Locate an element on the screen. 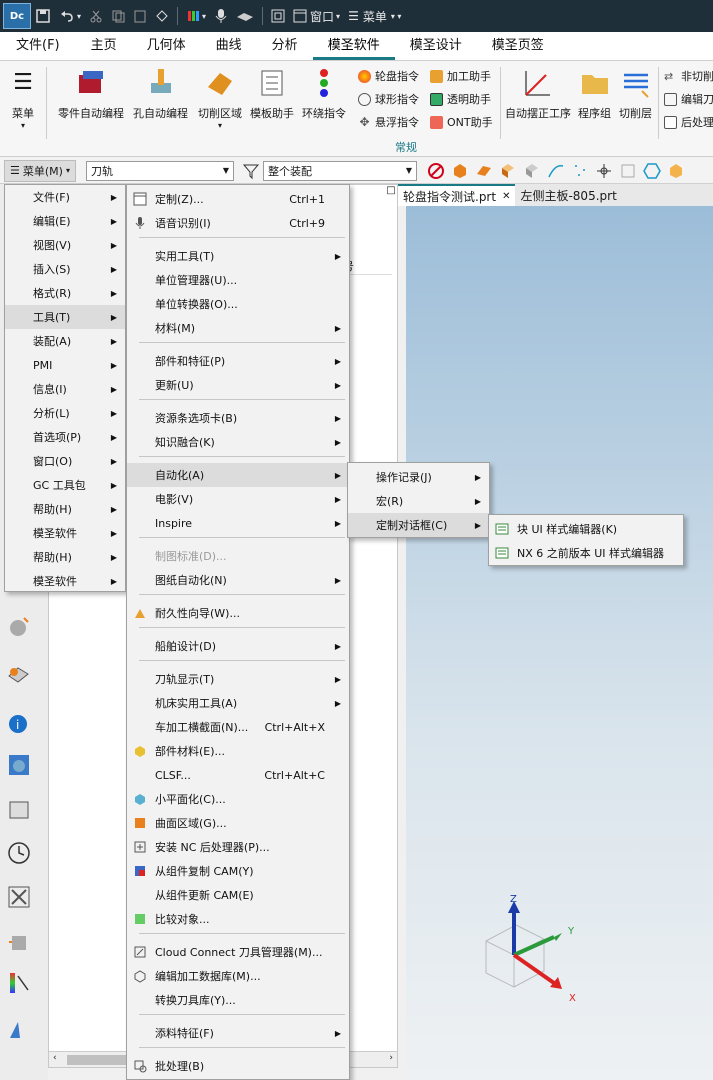 This screenshot has width=713, height=1080. mold-icon is located at coordinates (19, 1029).